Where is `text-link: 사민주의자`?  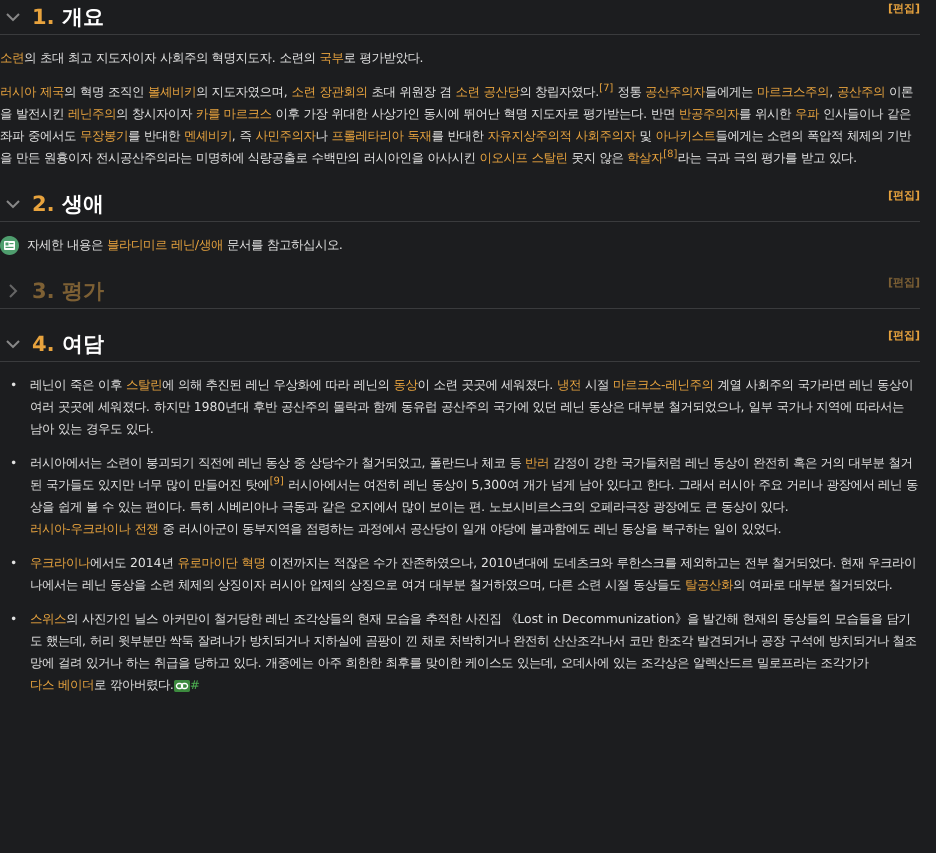 text-link: 사민주의자 is located at coordinates (286, 135).